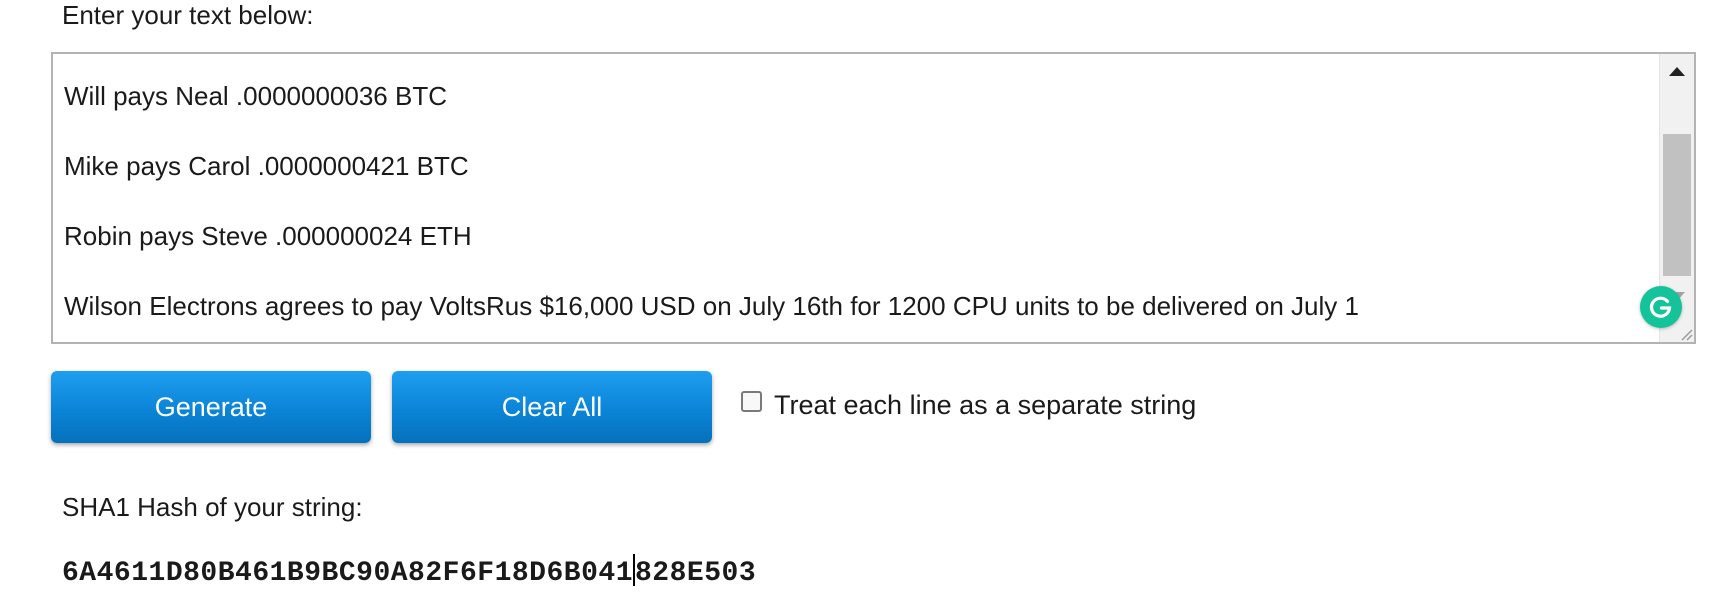 Image resolution: width=1724 pixels, height=595 pixels. Describe the element at coordinates (347, 573) in the screenshot. I see `hash-value-part-1: 6A4611D80B461B9BC90A82F6F18D6B041` at that location.